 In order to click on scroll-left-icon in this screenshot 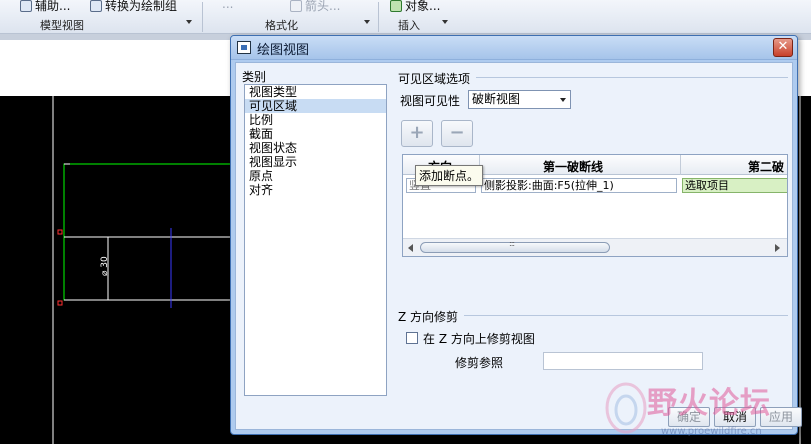, I will do `click(410, 248)`.